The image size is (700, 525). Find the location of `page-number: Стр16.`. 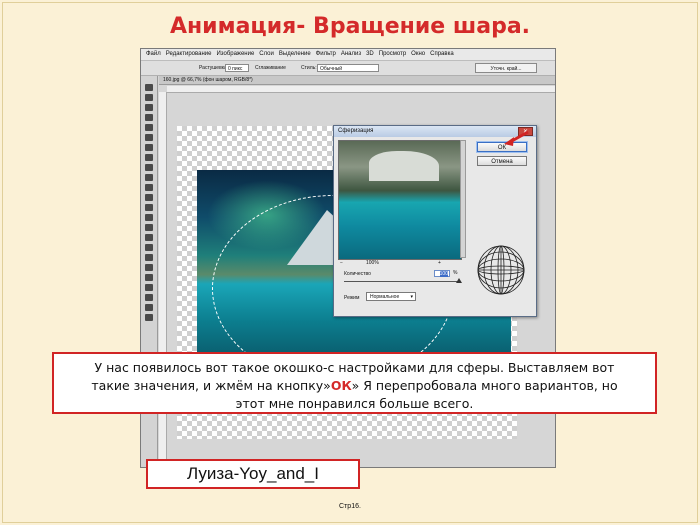

page-number: Стр16. is located at coordinates (350, 506).